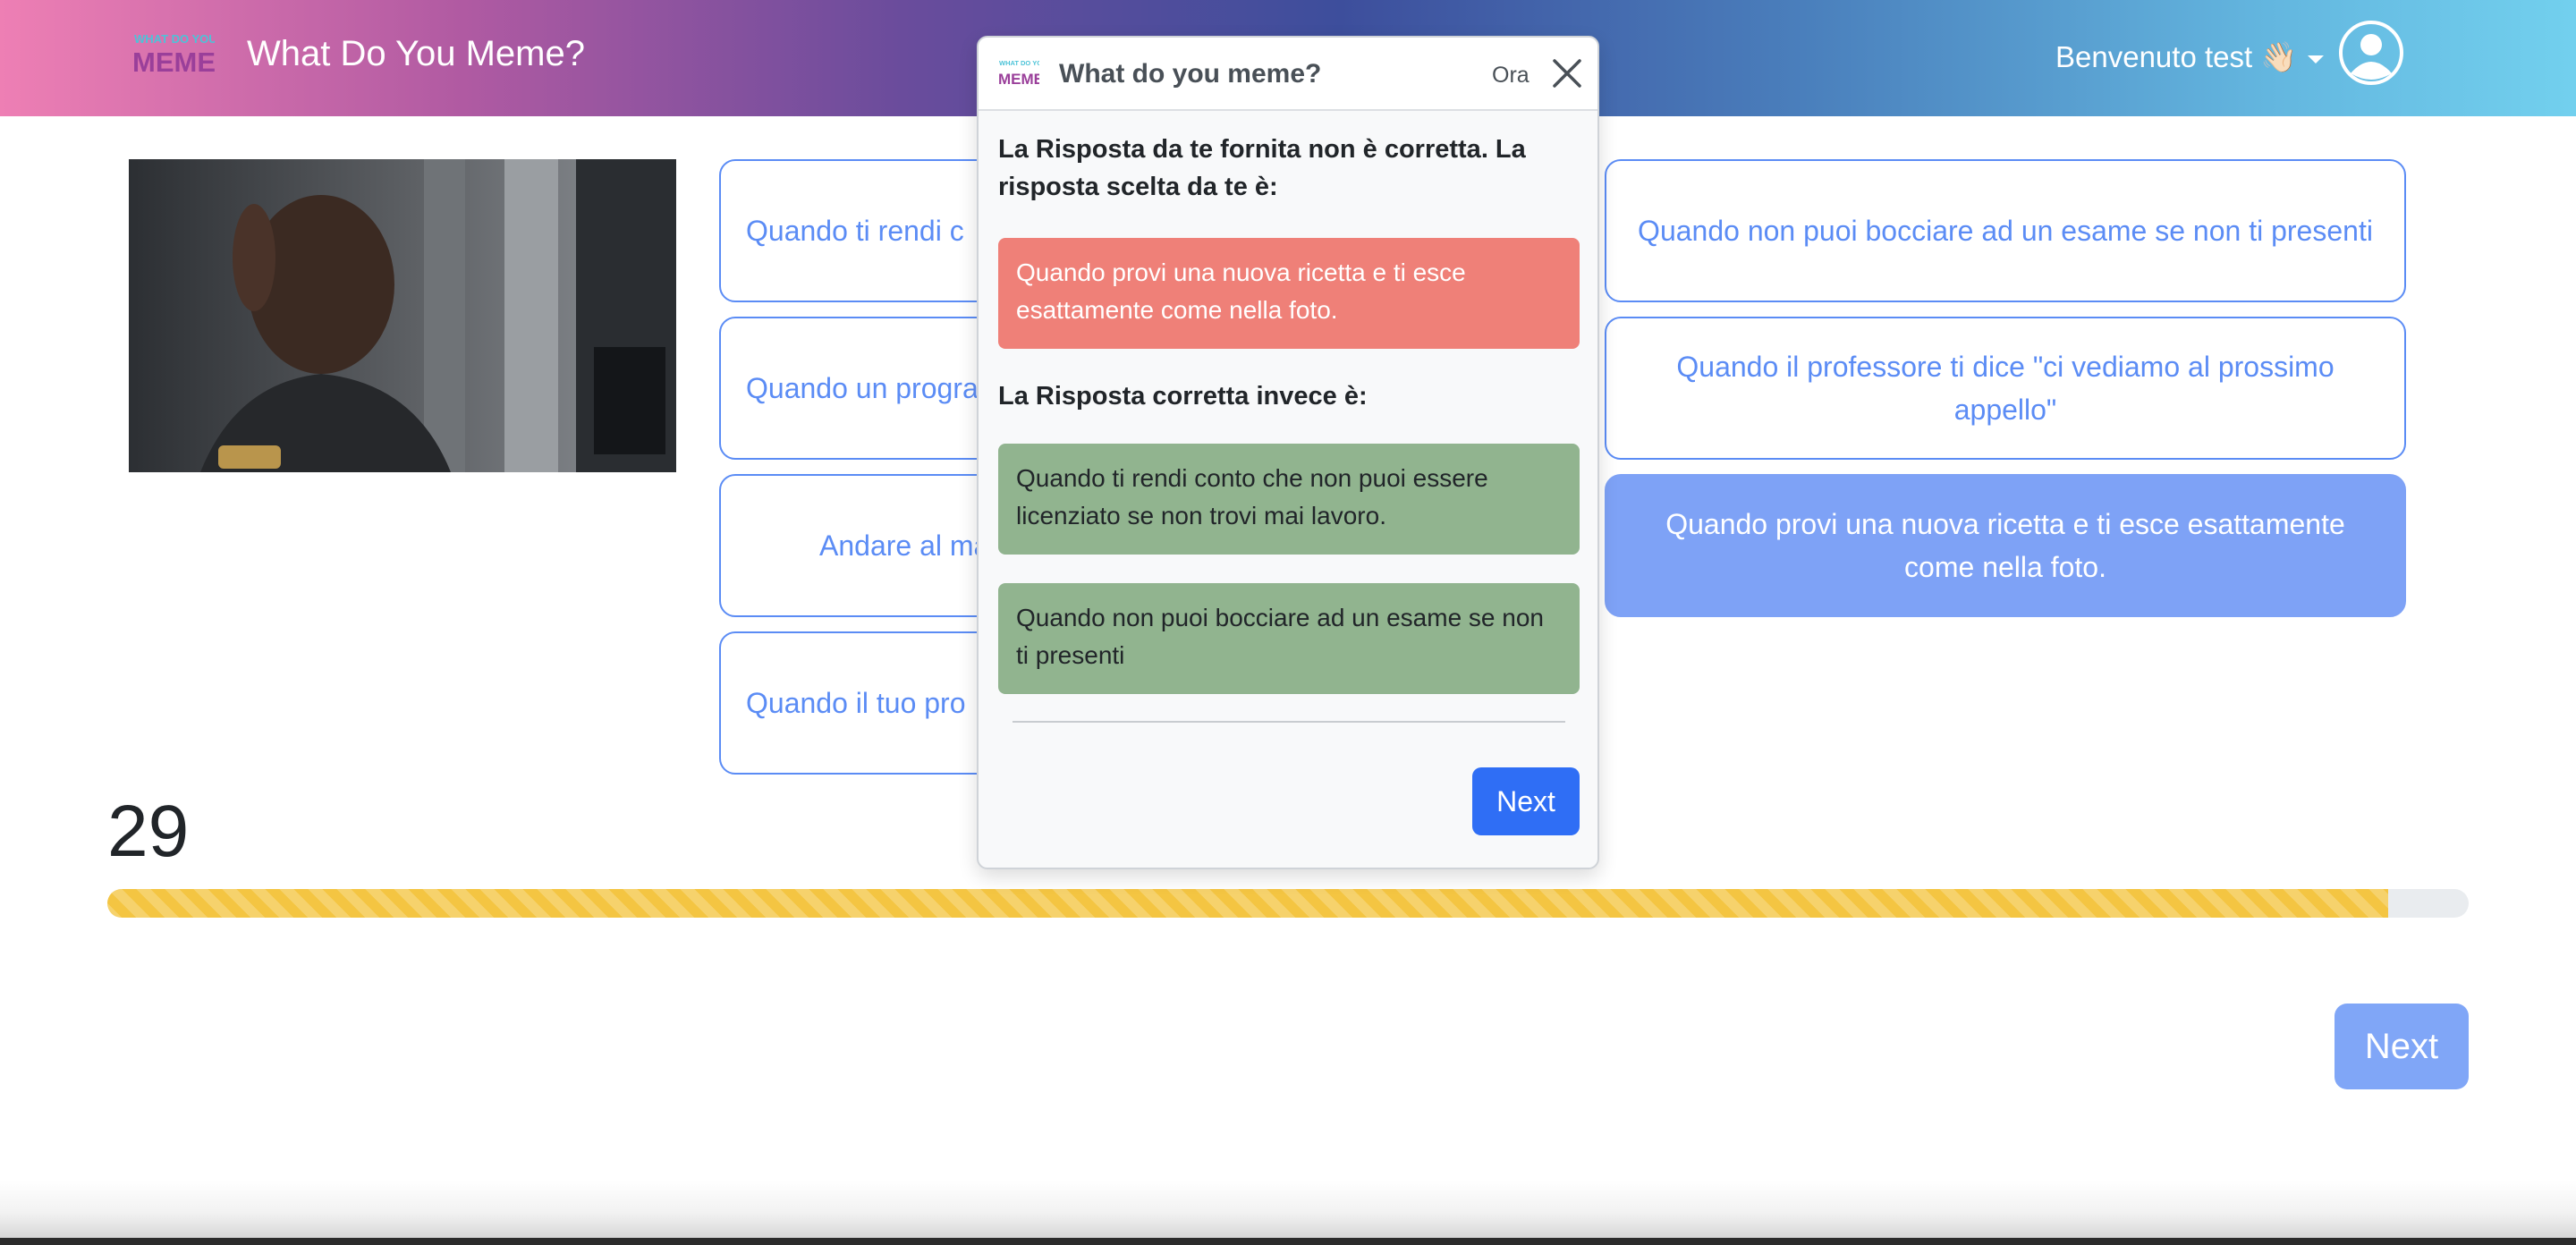 The image size is (2576, 1245). What do you see at coordinates (1248, 903) in the screenshot?
I see `timer-progress-fill` at bounding box center [1248, 903].